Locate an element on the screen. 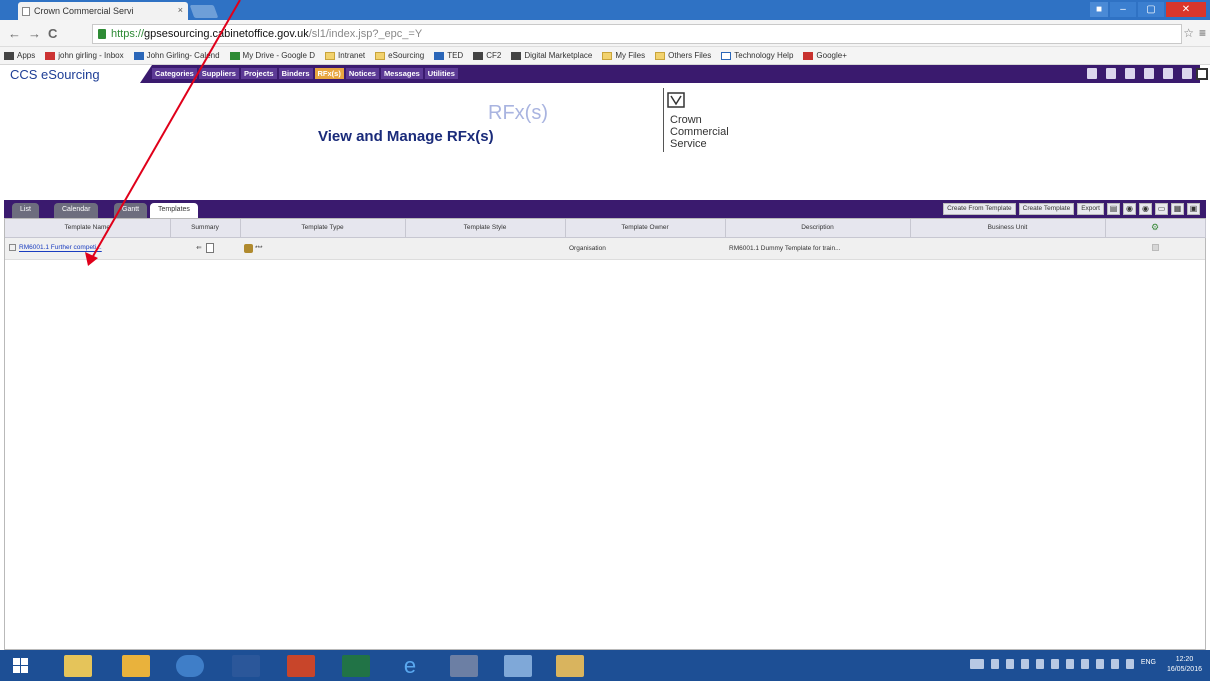 The width and height of the screenshot is (1210, 681). summary-document-icon is located at coordinates (209, 248).